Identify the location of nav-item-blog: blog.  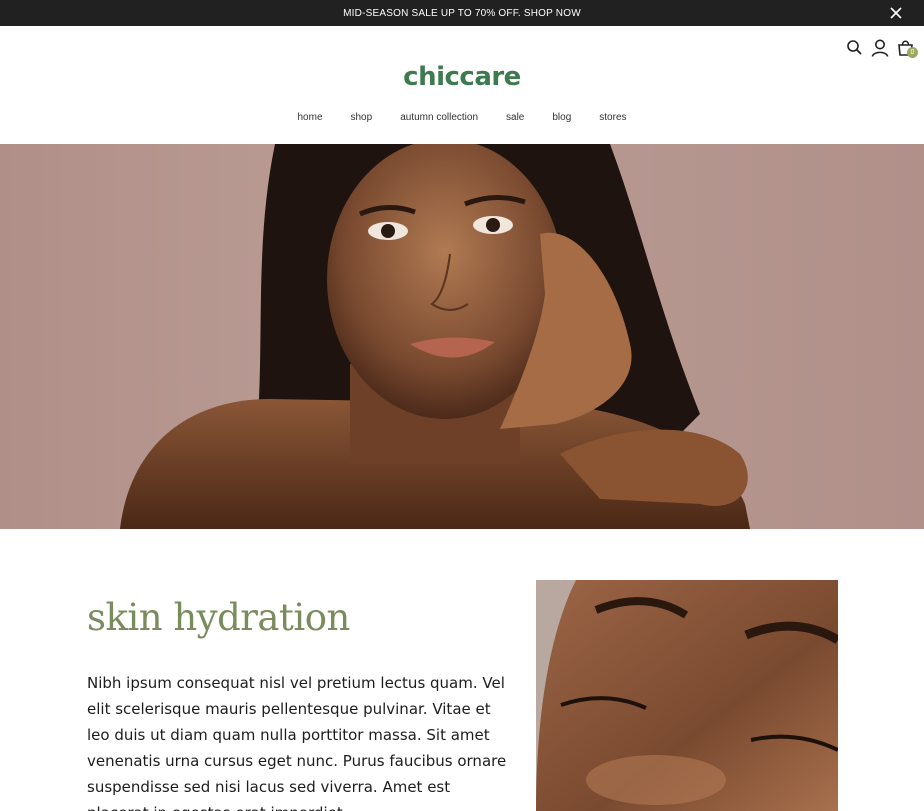
(561, 117).